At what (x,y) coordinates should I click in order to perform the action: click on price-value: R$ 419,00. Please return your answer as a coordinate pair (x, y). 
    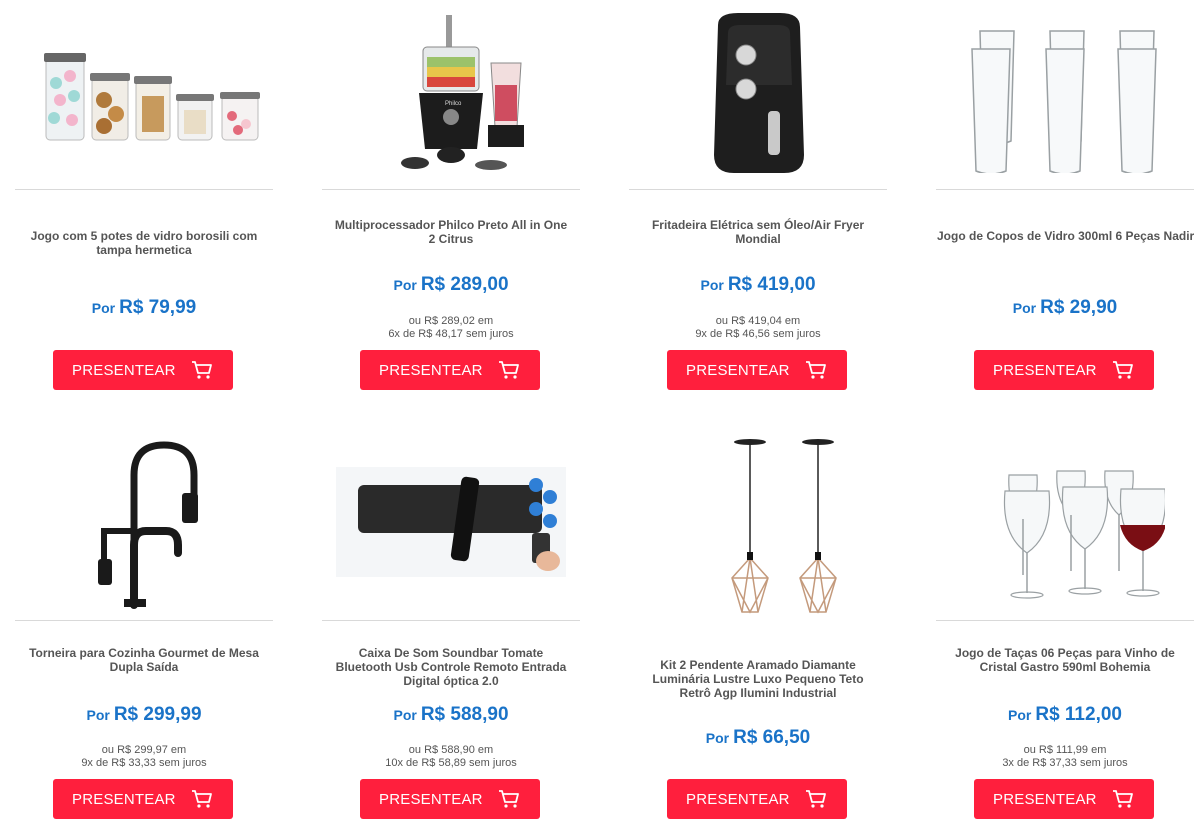
    Looking at the image, I should click on (771, 284).